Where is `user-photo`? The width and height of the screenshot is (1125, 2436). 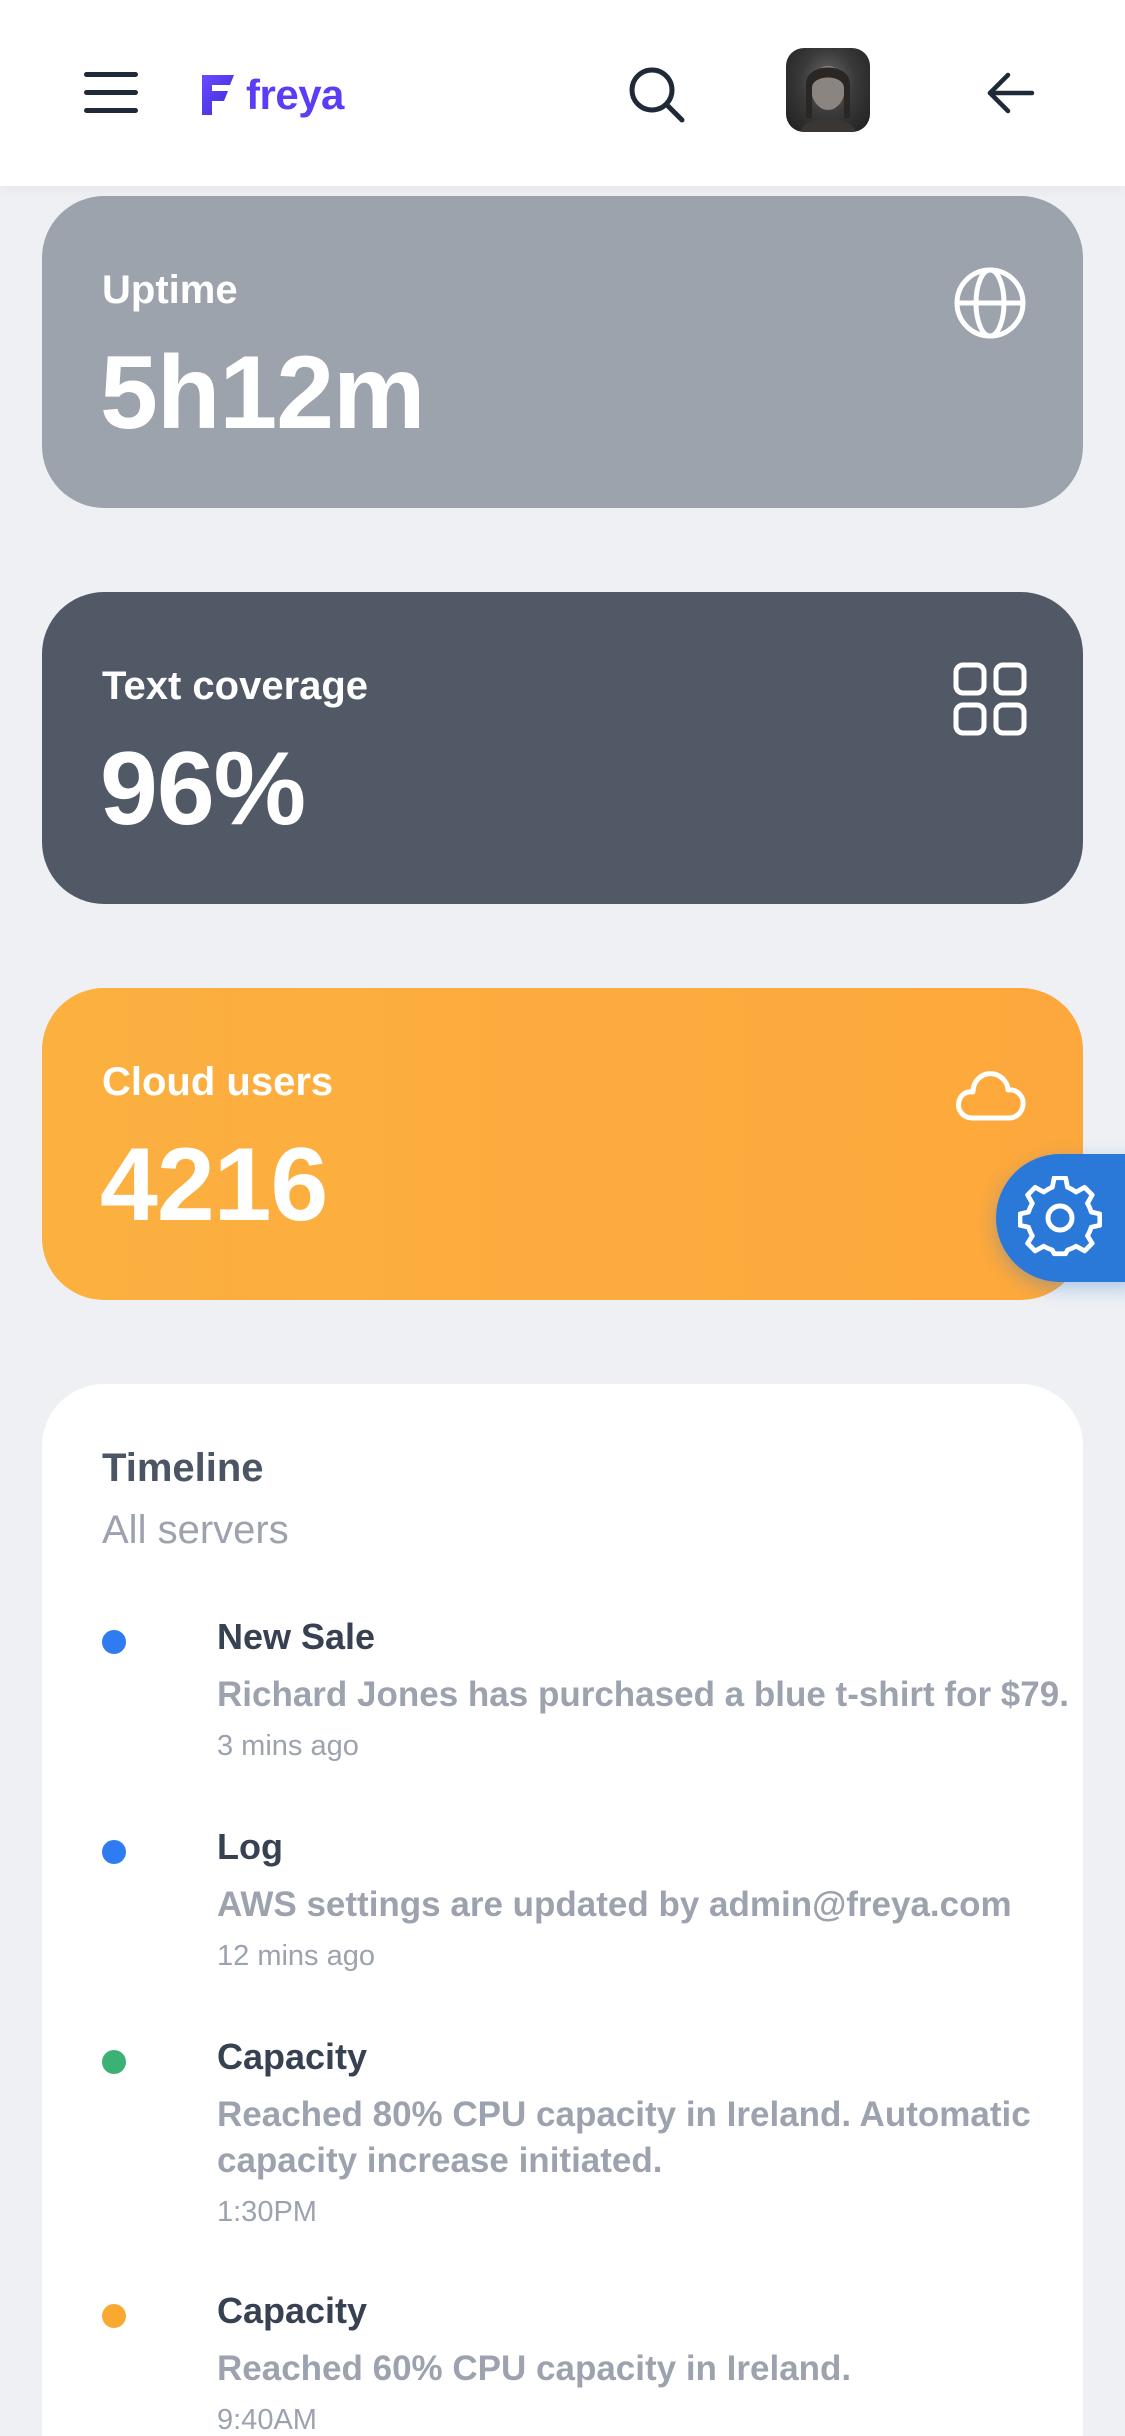 user-photo is located at coordinates (828, 99).